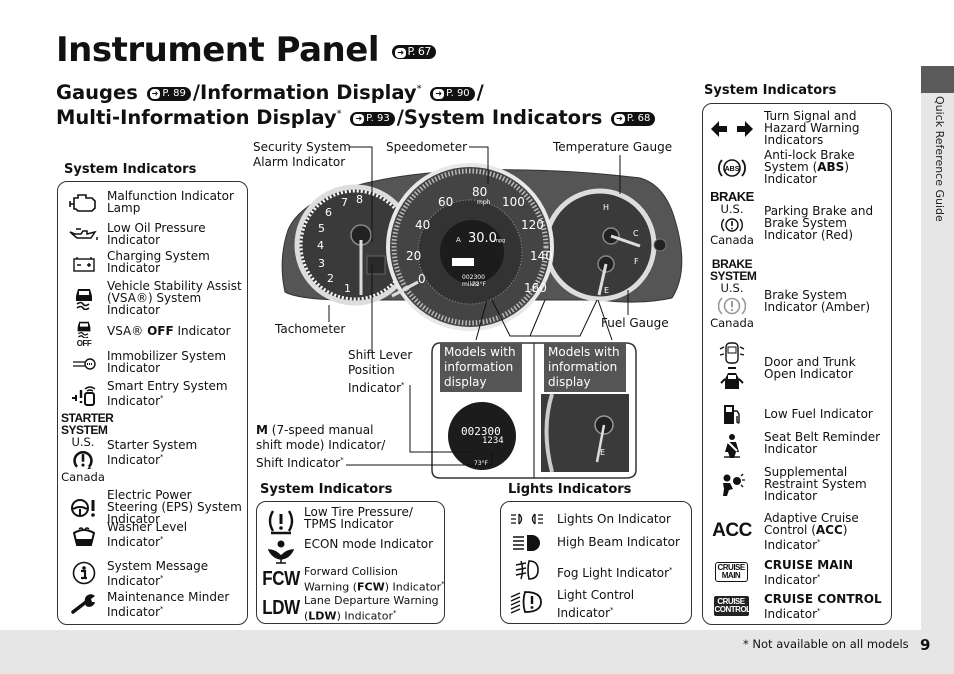 The width and height of the screenshot is (954, 674). What do you see at coordinates (484, 202) in the screenshot?
I see `speed-unit: mph` at bounding box center [484, 202].